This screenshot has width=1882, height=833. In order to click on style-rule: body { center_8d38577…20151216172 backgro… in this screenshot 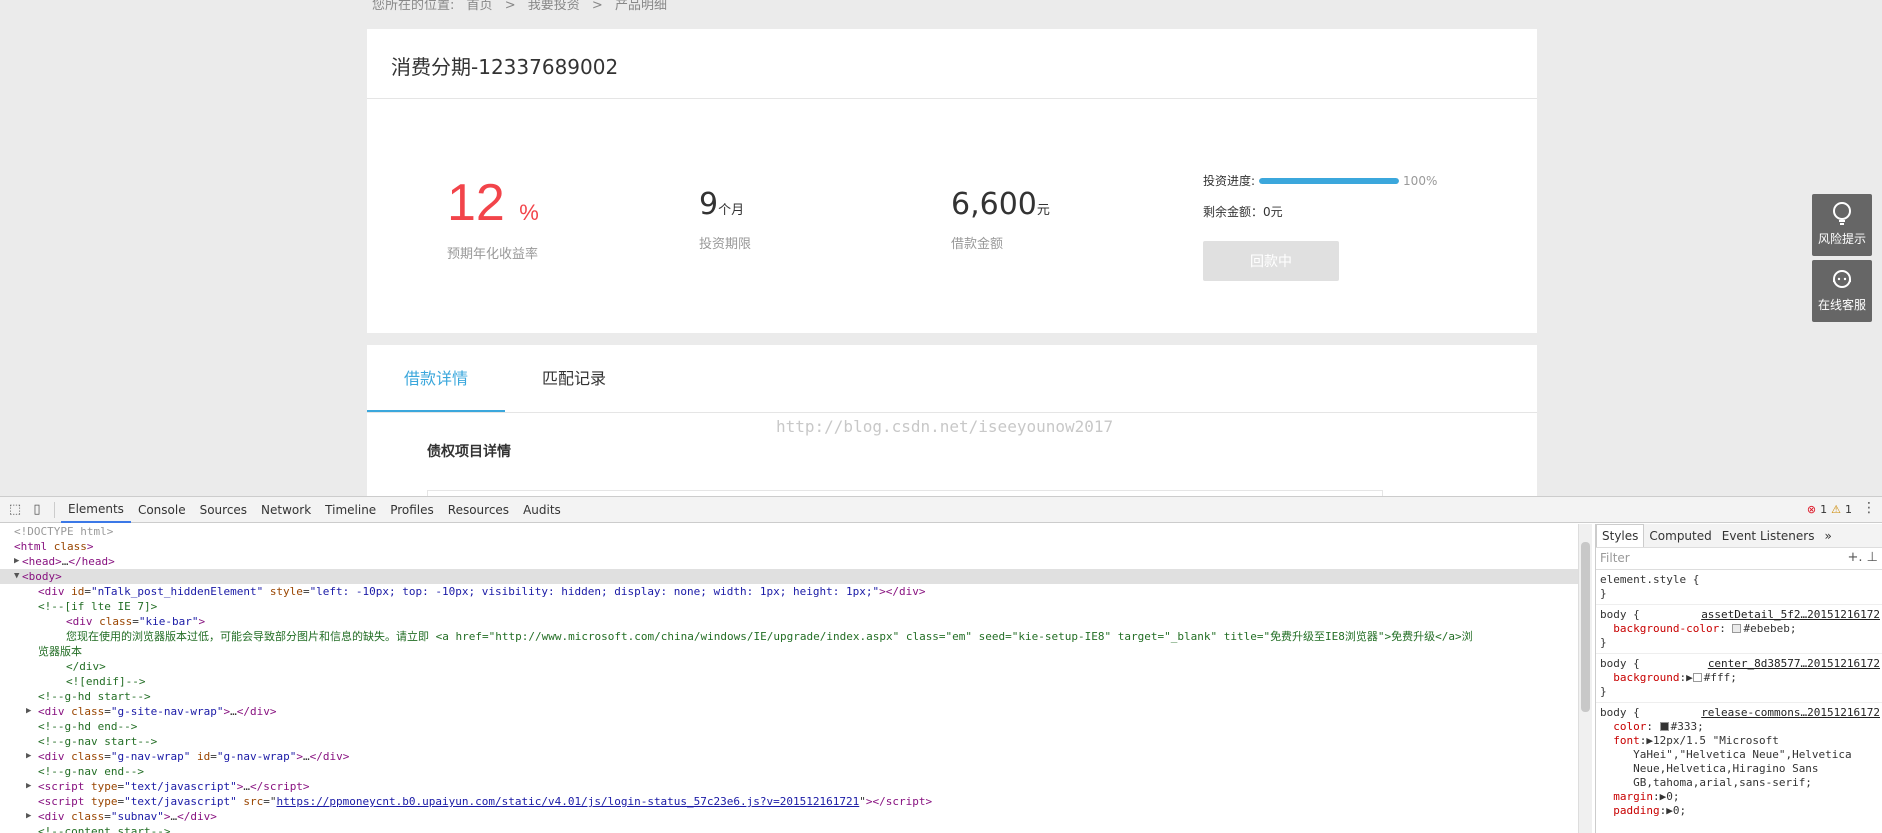, I will do `click(1739, 678)`.